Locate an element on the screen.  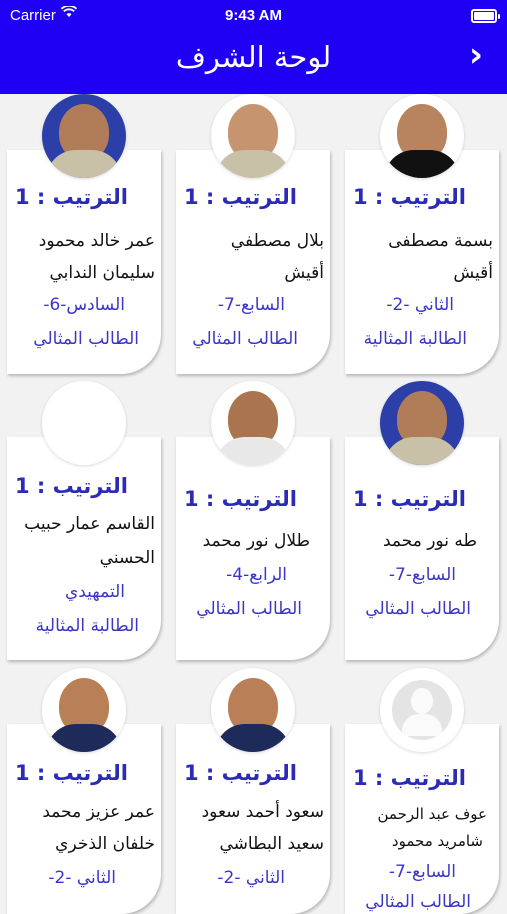
status-bar: Carrier 9:43 AM is located at coordinates (253, 15).